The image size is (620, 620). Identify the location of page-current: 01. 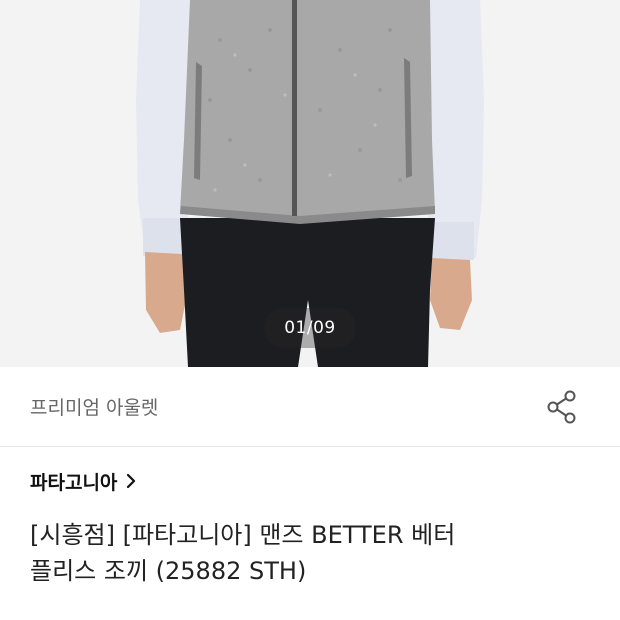
(295, 328).